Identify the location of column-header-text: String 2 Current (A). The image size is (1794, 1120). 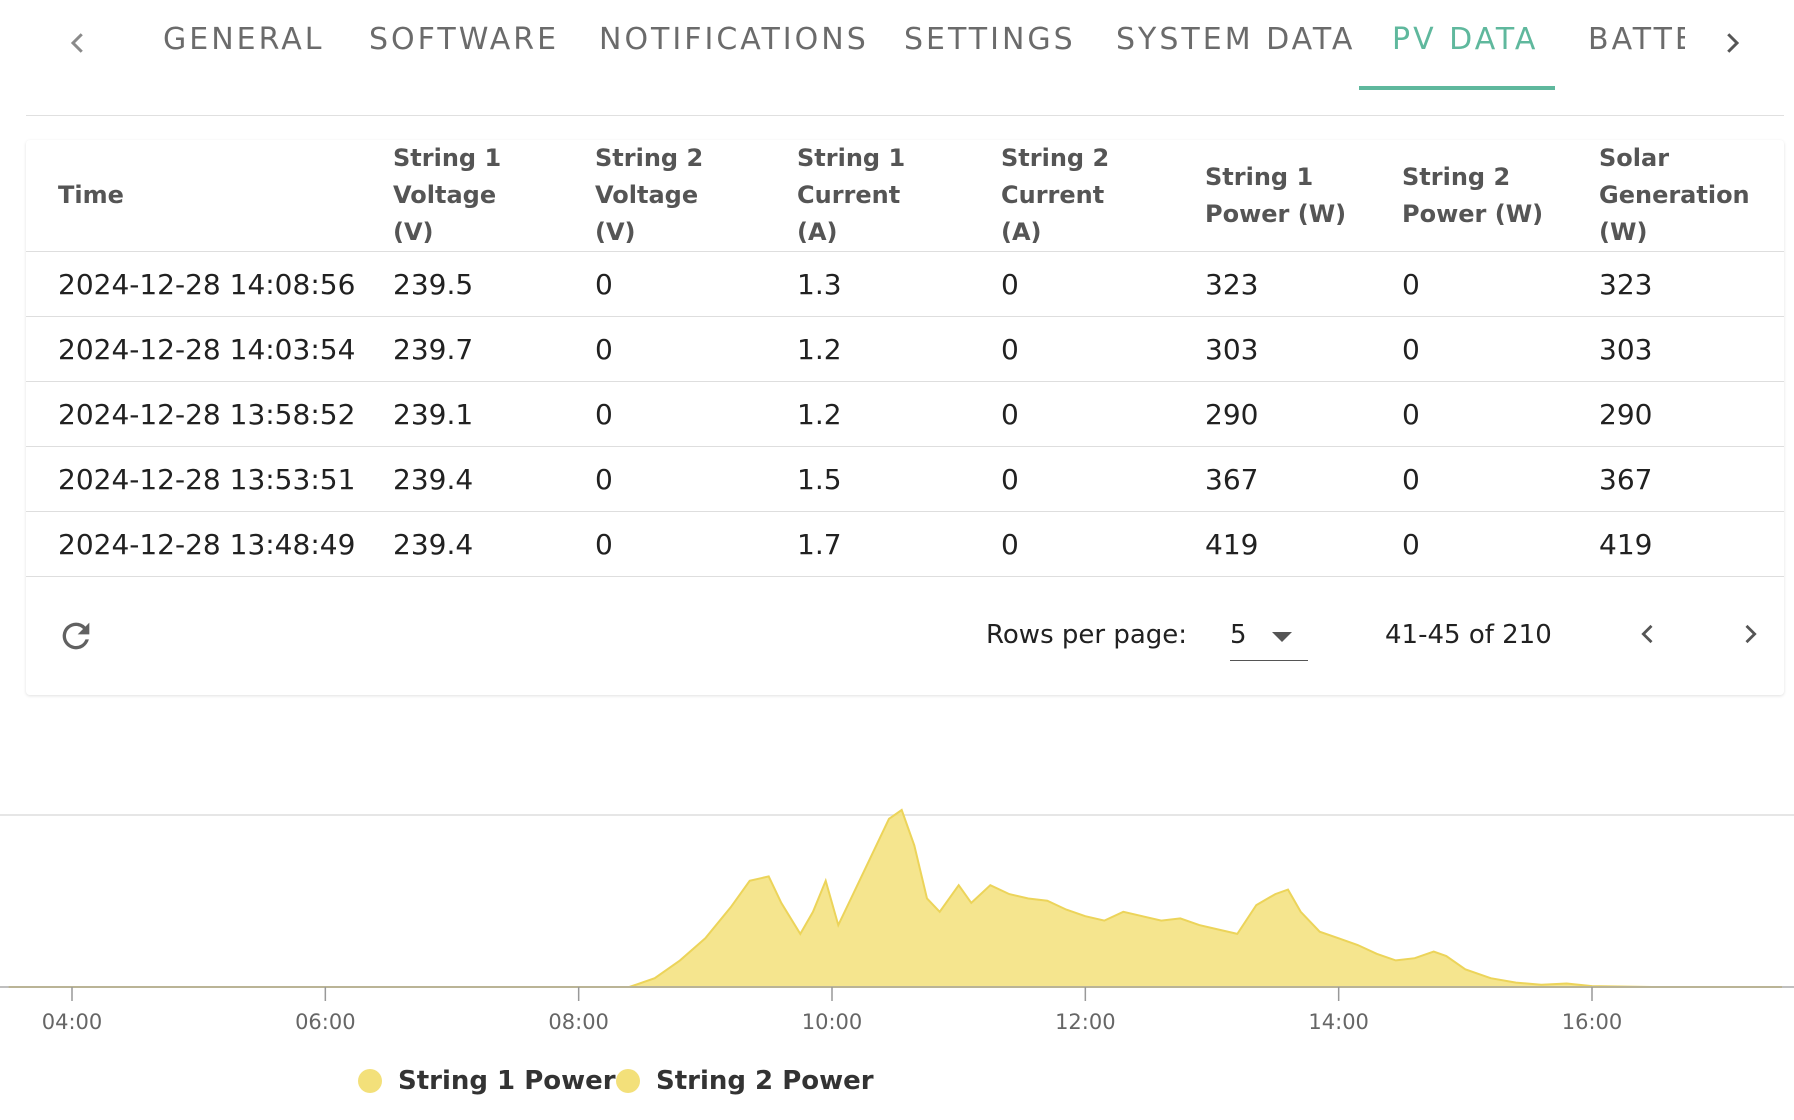
(1055, 195).